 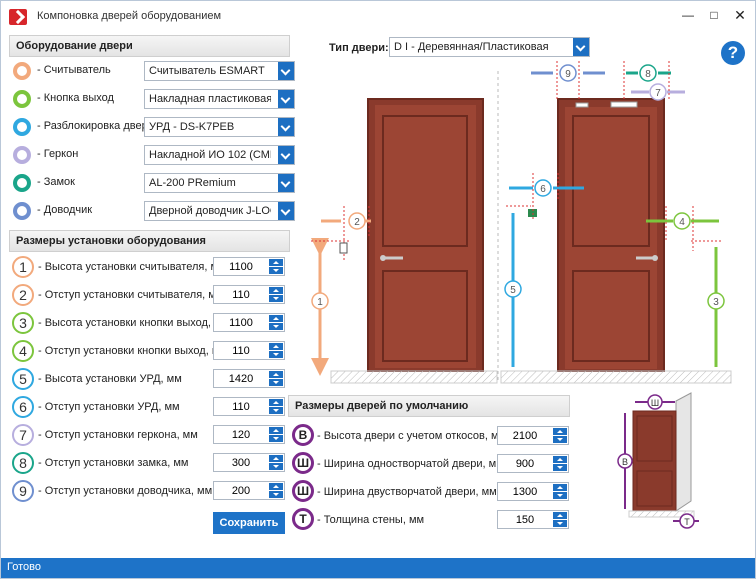 I want to click on equipment-select: УРД - DS-K7PEB, so click(x=219, y=127).